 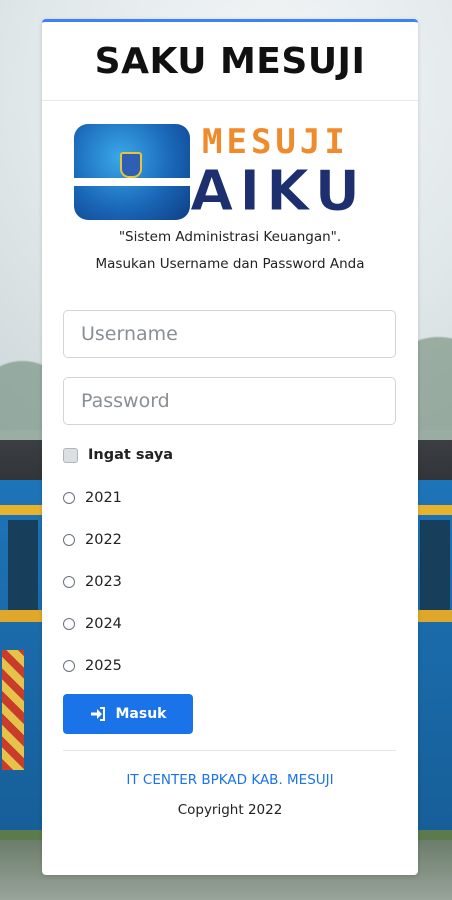 I want to click on year-option-2023: 2023, so click(x=92, y=582).